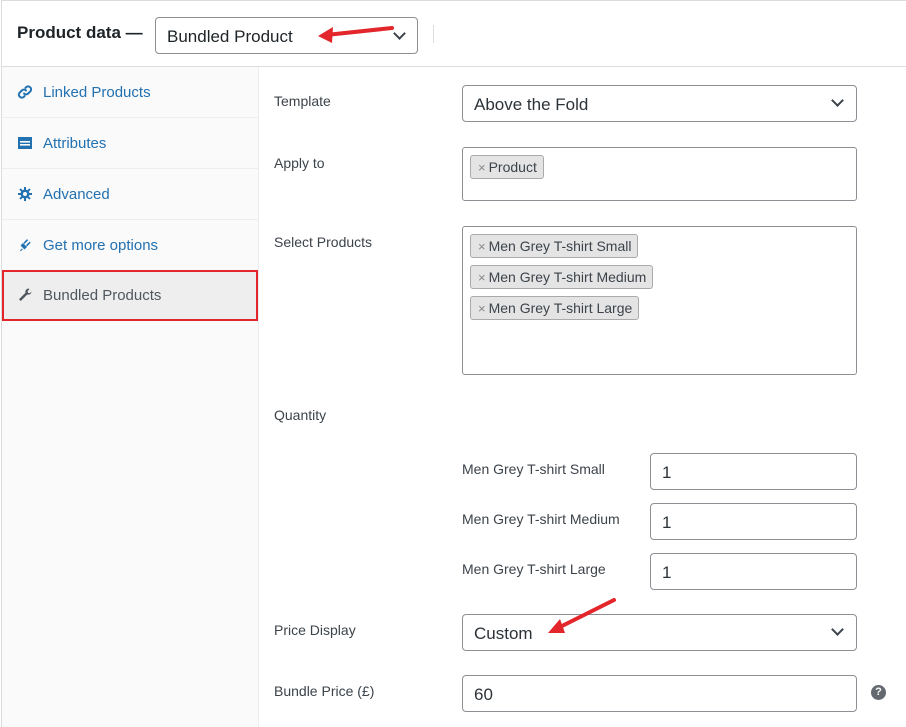  What do you see at coordinates (102, 295) in the screenshot?
I see `tab-label: Bundled Products` at bounding box center [102, 295].